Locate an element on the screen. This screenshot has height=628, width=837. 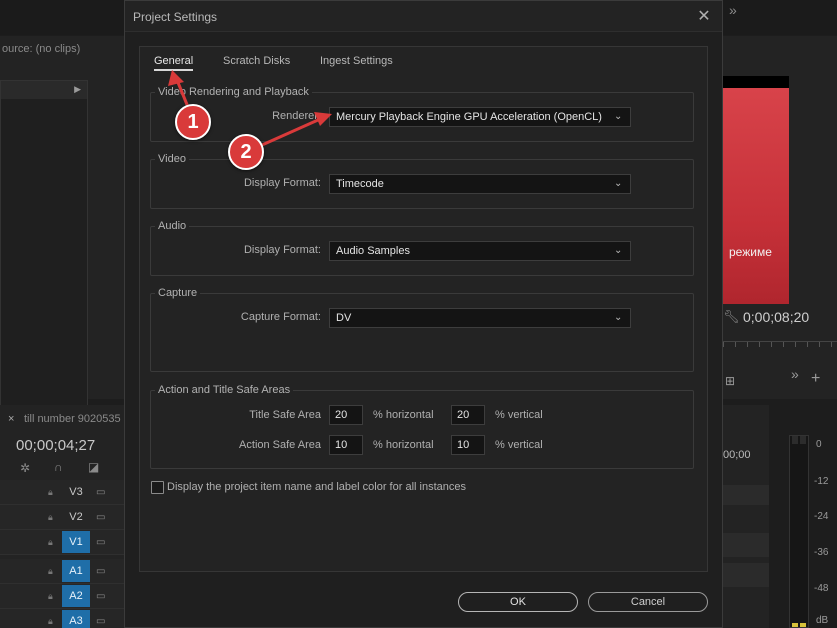
arrow-1-head is located at coordinates (176, 78).